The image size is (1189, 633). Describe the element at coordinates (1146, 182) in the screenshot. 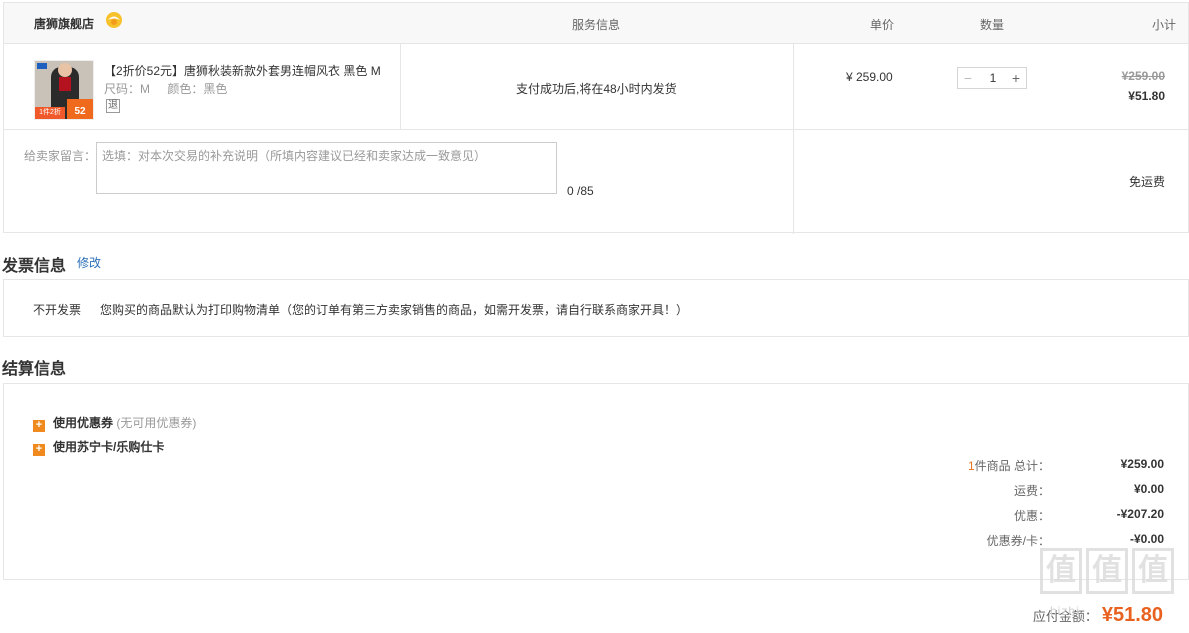

I see `shipping-note: 免运费` at that location.